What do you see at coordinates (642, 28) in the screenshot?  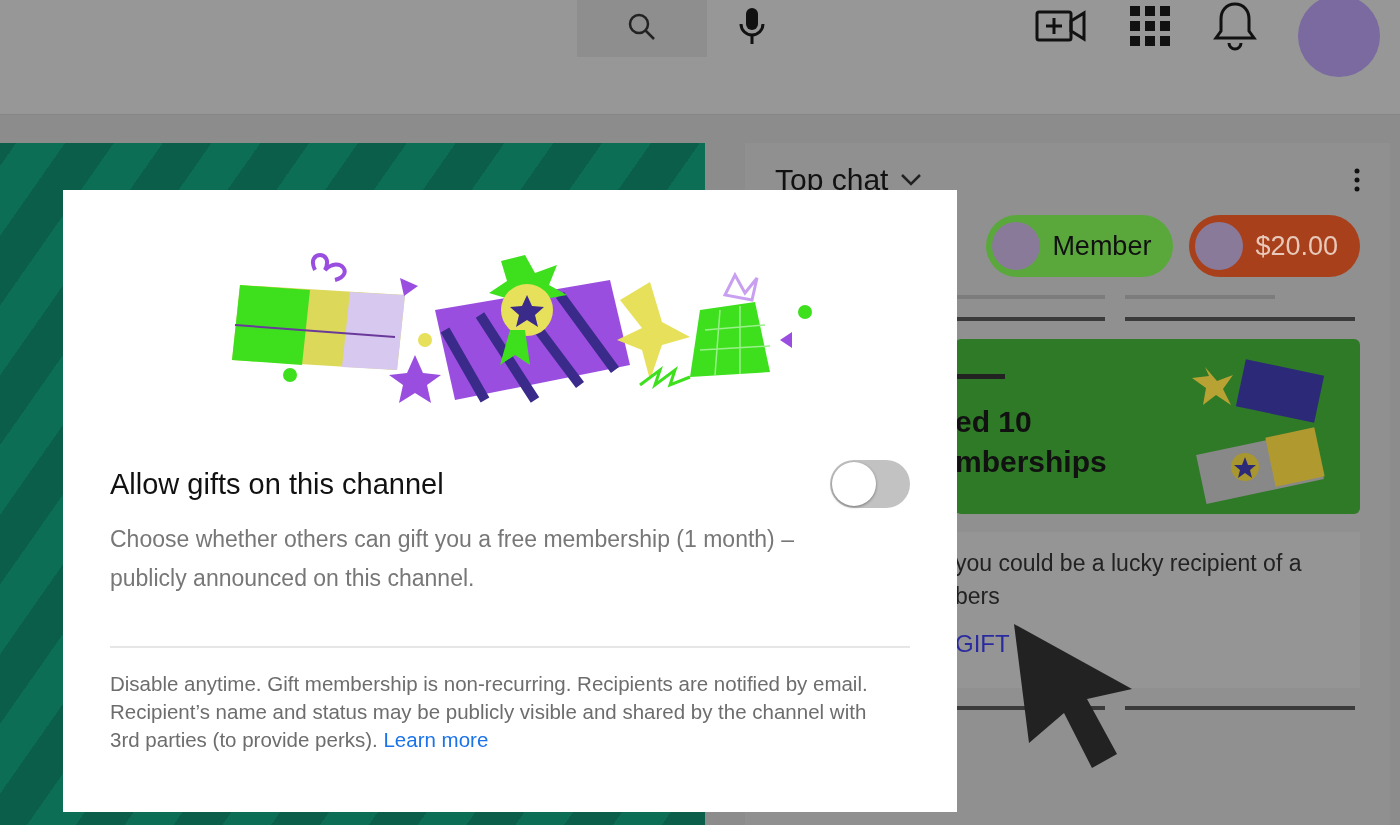 I see `search-button` at bounding box center [642, 28].